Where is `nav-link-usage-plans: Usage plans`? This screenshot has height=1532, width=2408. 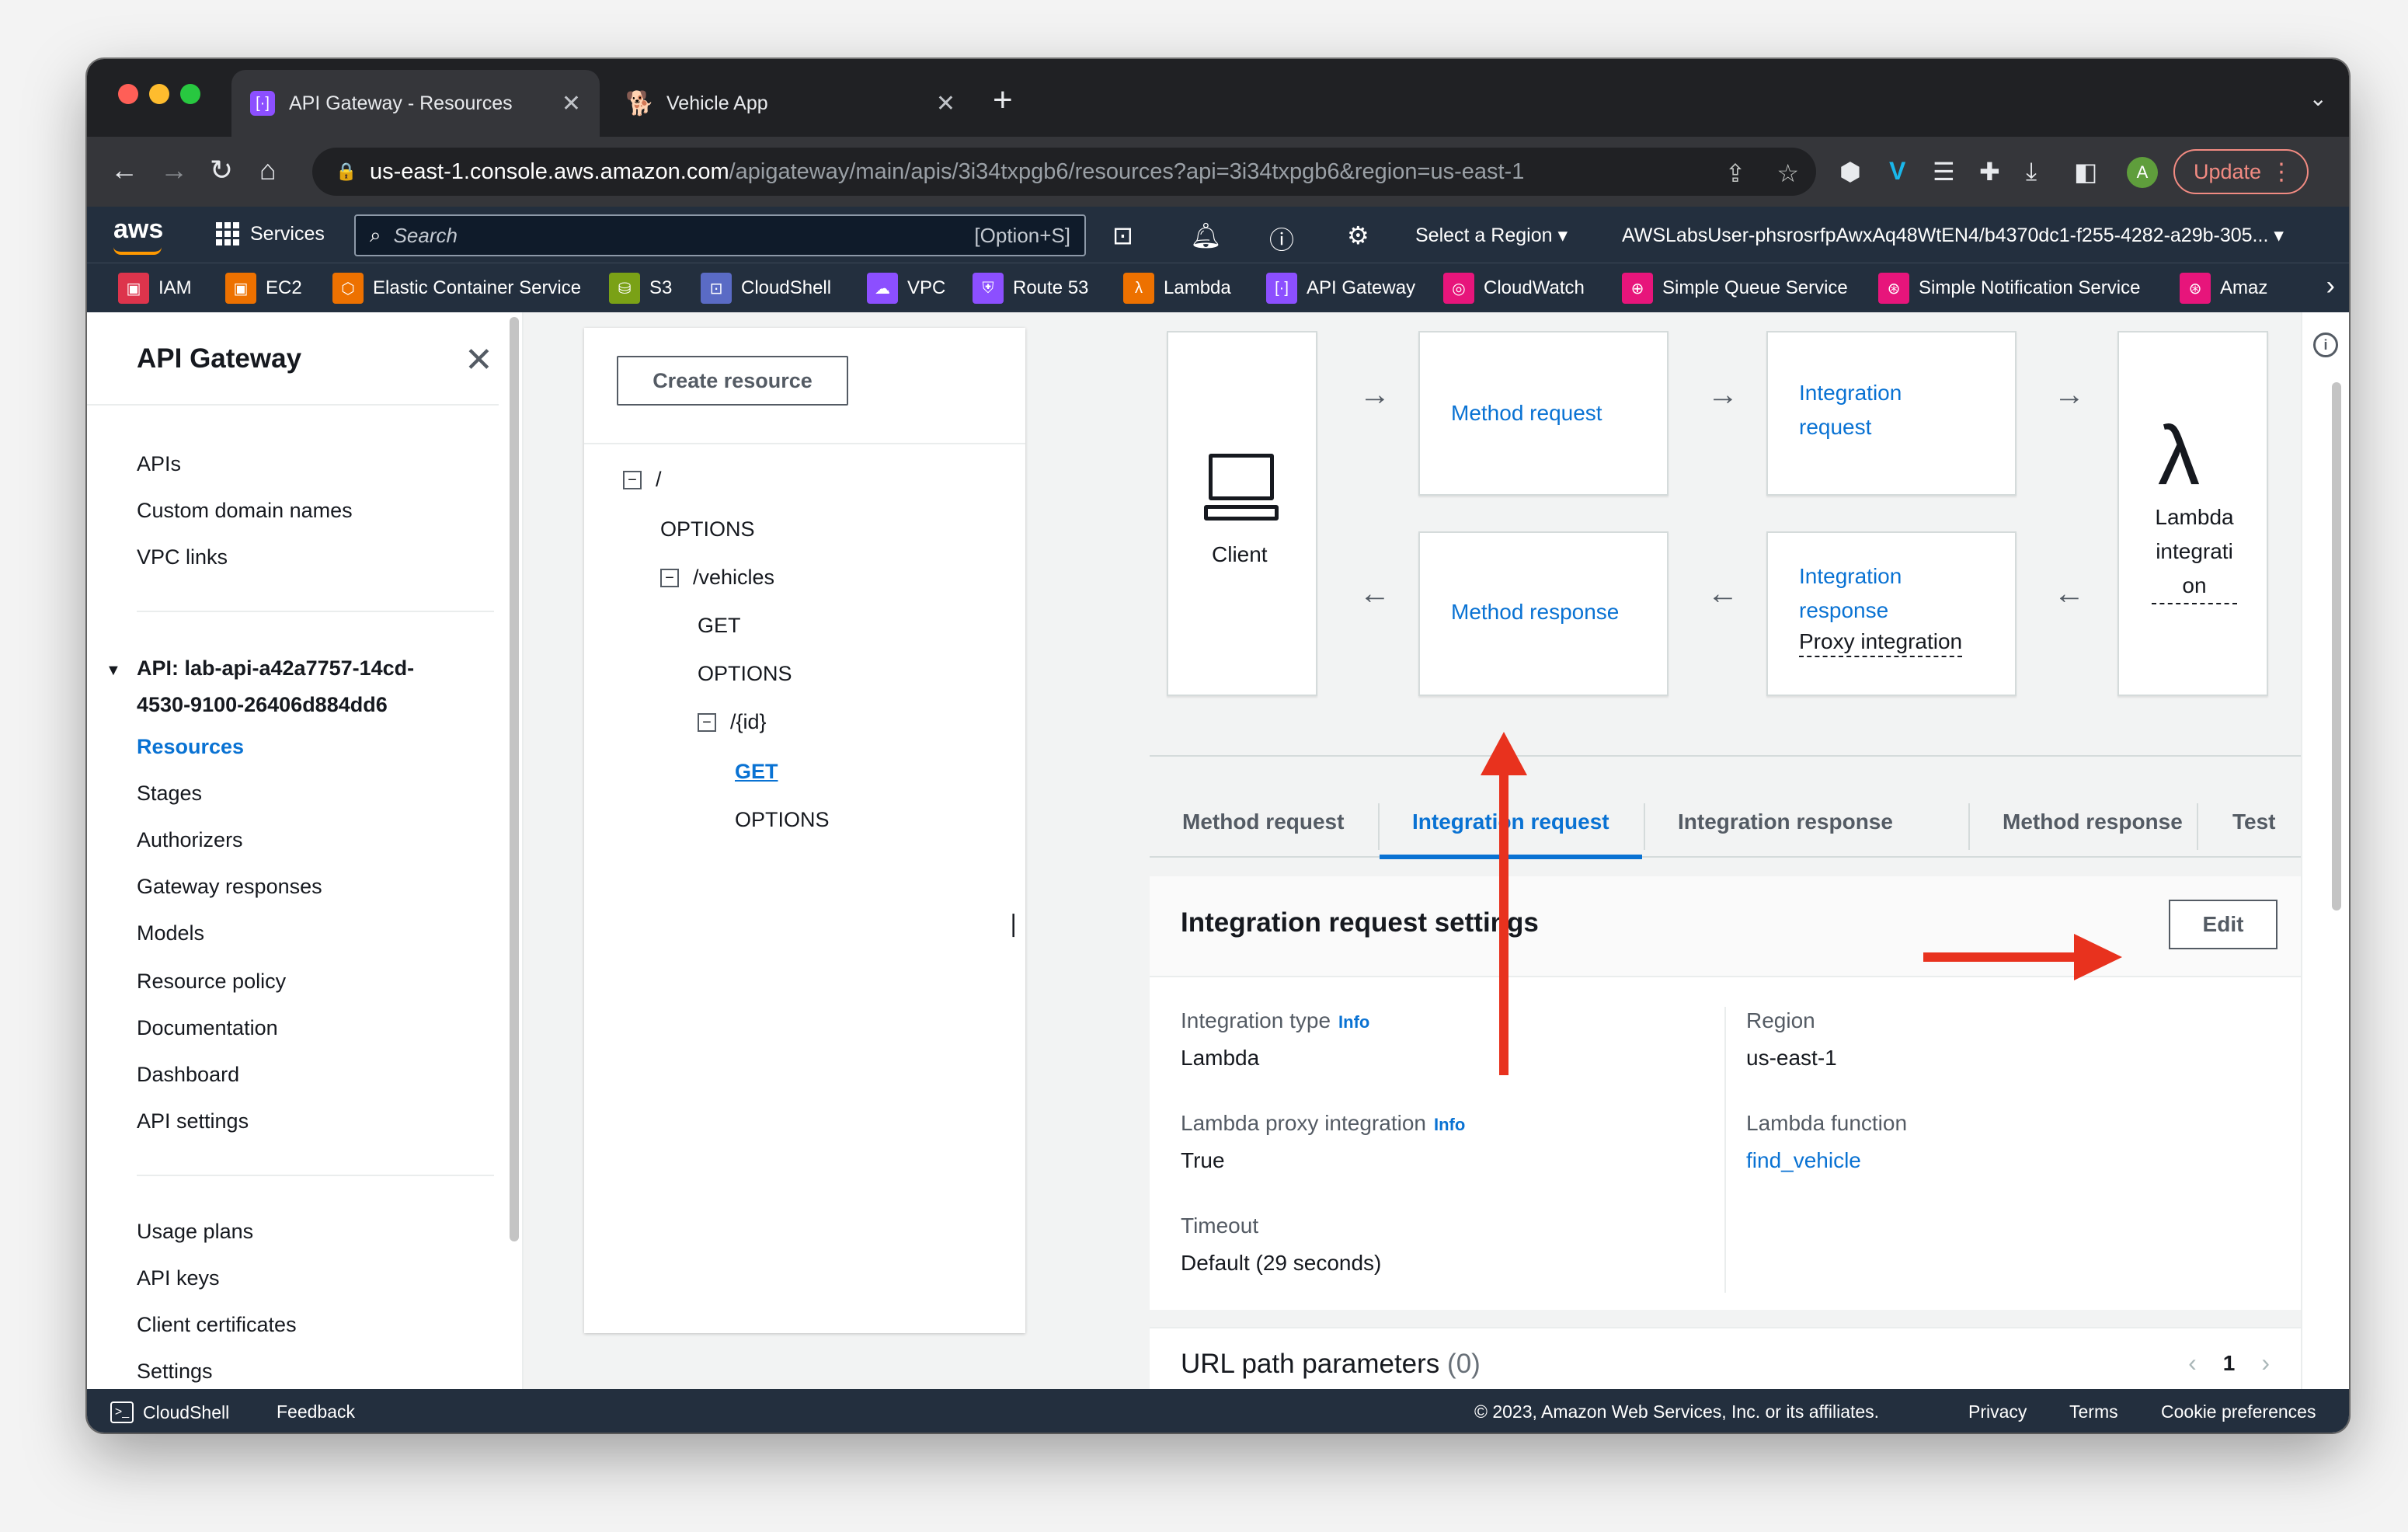
nav-link-usage-plans: Usage plans is located at coordinates (195, 1232).